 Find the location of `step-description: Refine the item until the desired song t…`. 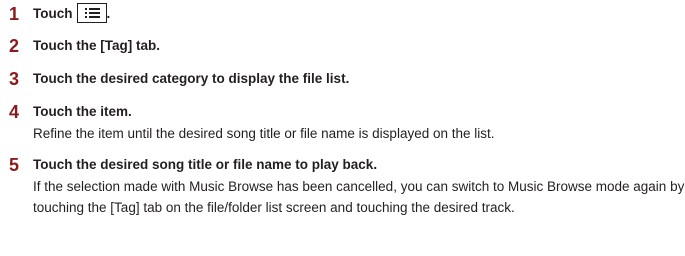

step-description: Refine the item until the desired song t… is located at coordinates (264, 133).